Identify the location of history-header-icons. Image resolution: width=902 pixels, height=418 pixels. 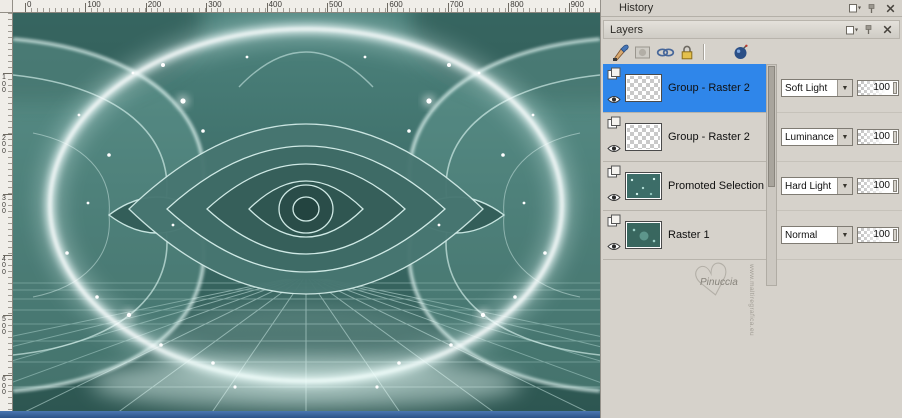
(872, 8).